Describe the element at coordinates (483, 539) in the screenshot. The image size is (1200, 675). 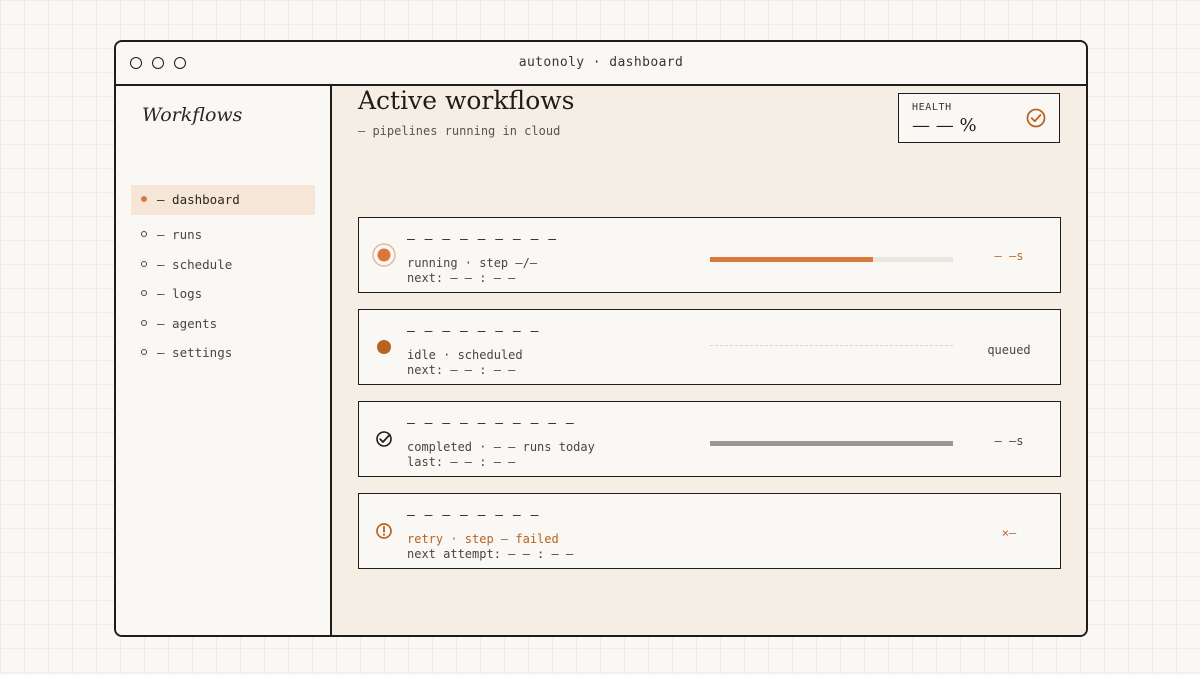
I see `workflow-status: retry · step — failed` at that location.